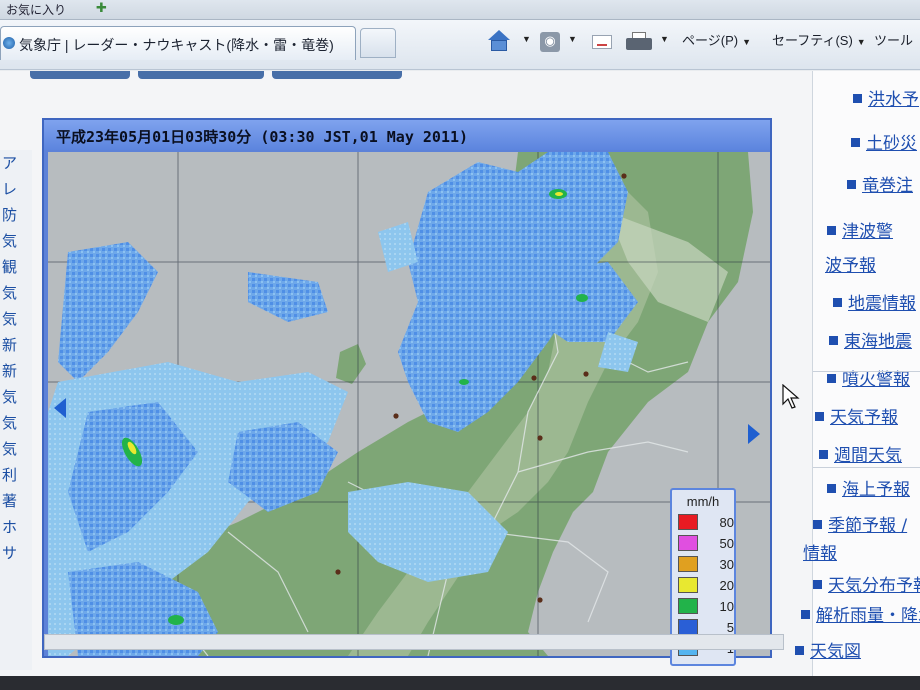  Describe the element at coordinates (891, 144) in the screenshot. I see `sidebar-link-label: 土砂災` at that location.